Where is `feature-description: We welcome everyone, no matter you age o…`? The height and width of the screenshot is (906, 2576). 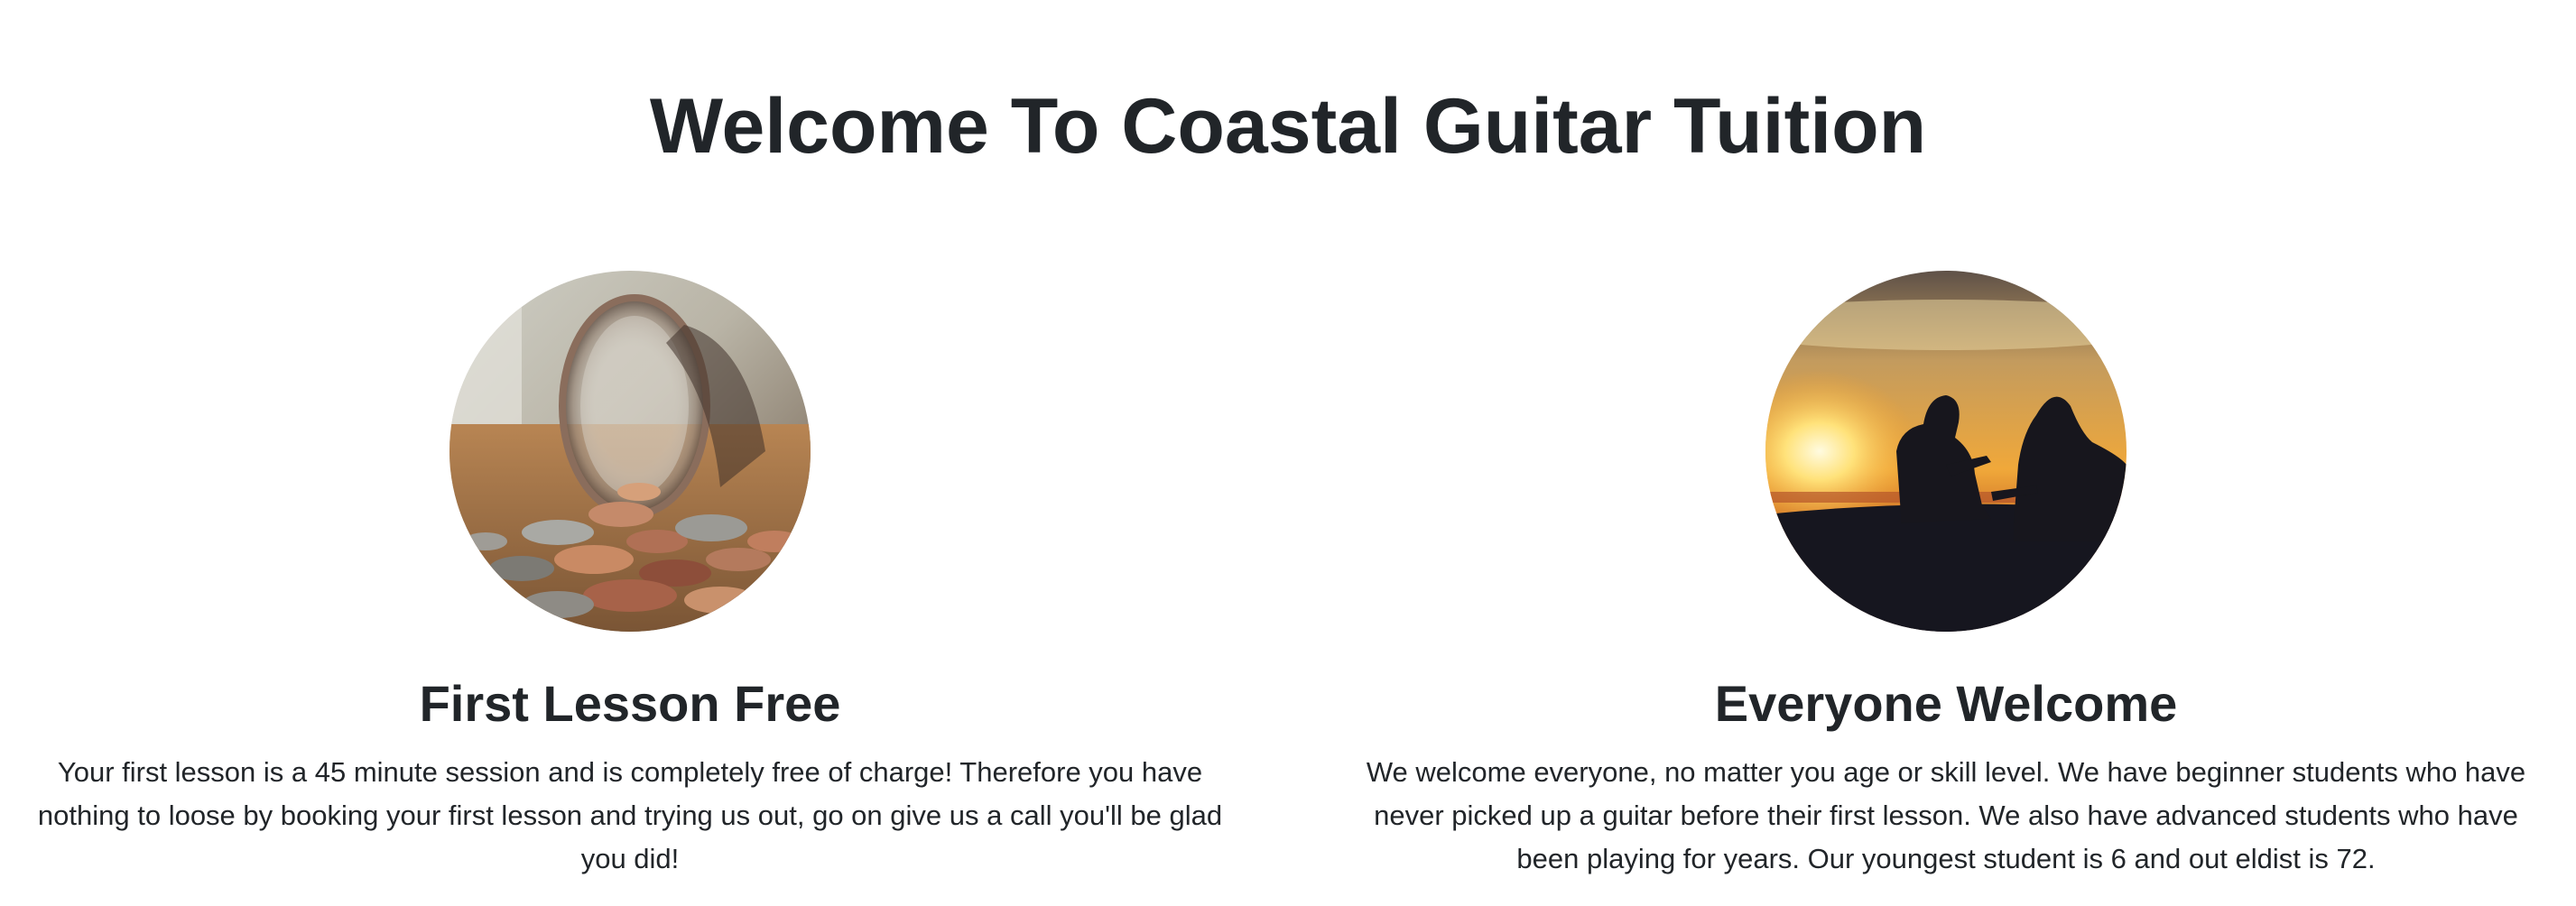 feature-description: We welcome everyone, no matter you age o… is located at coordinates (1946, 815).